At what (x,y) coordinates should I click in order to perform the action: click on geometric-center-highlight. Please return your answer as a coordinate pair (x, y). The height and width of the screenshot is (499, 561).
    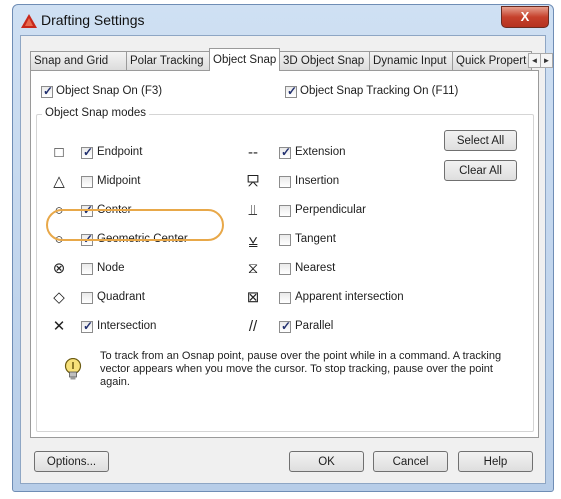
    Looking at the image, I should click on (135, 225).